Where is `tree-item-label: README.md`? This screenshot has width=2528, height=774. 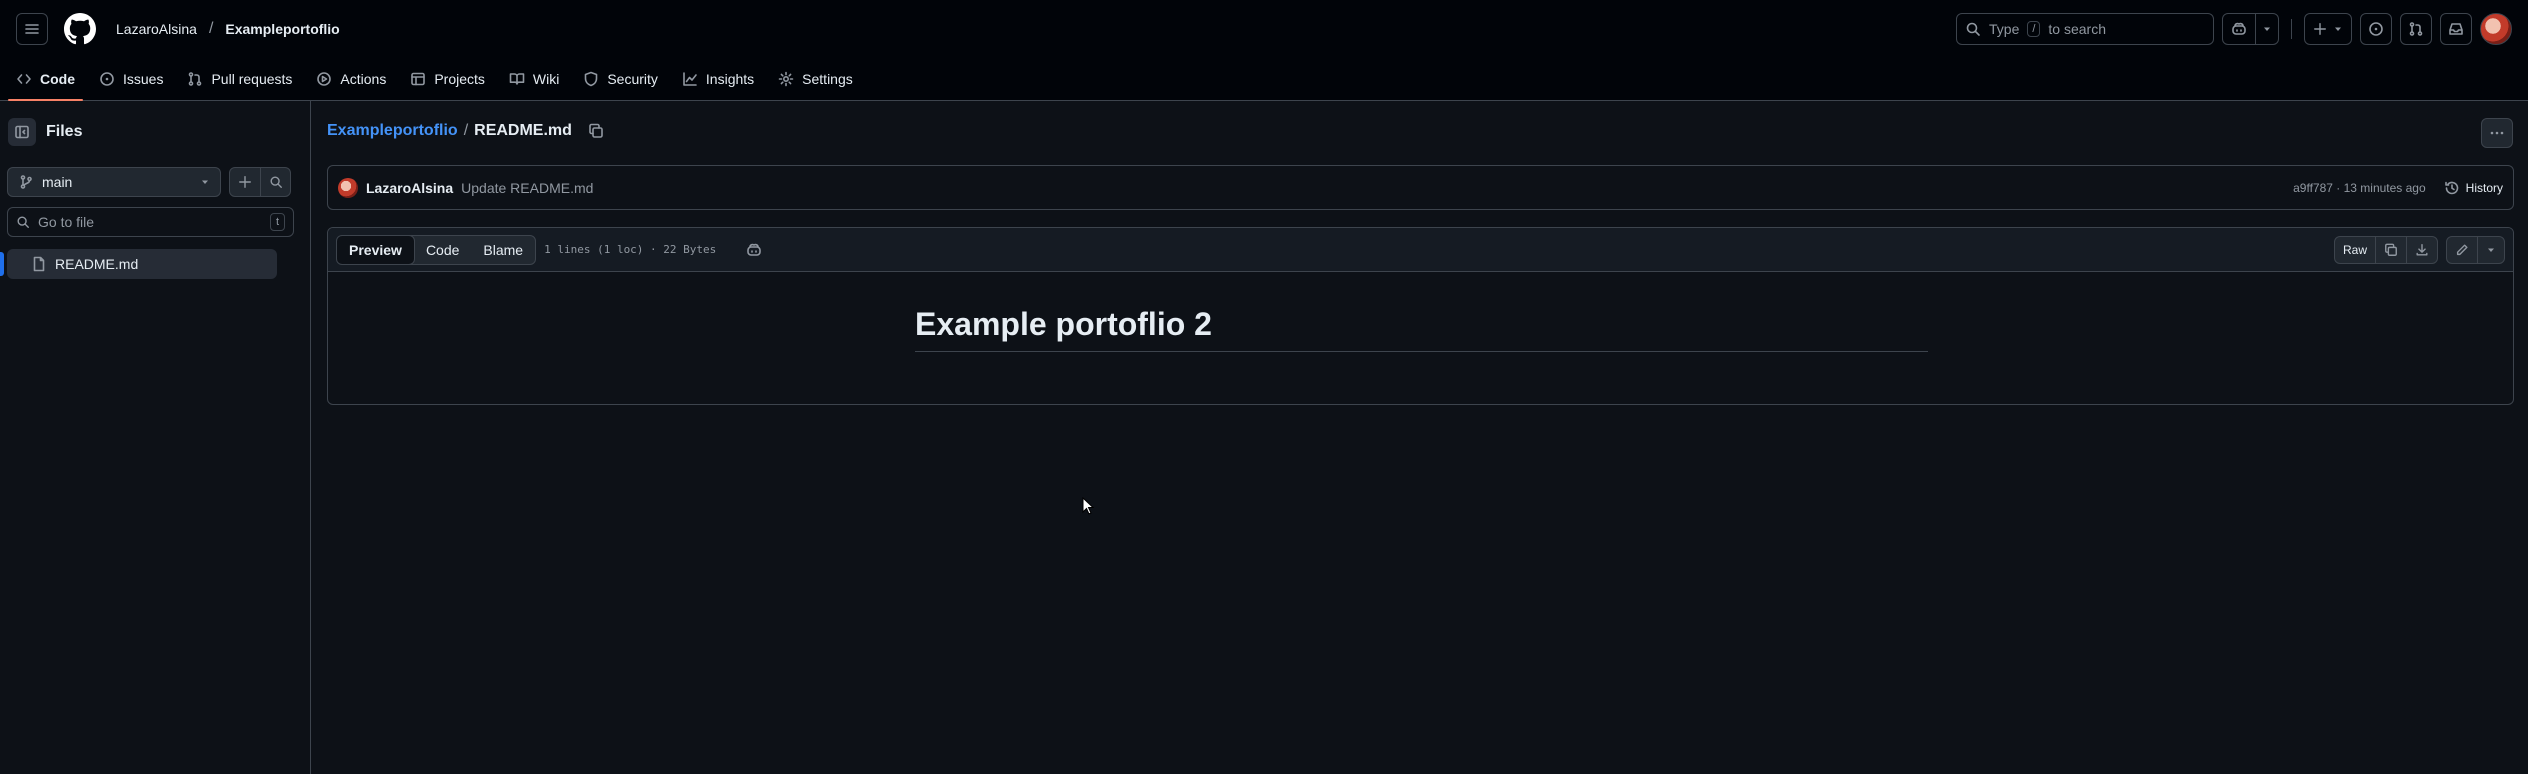 tree-item-label: README.md is located at coordinates (97, 264).